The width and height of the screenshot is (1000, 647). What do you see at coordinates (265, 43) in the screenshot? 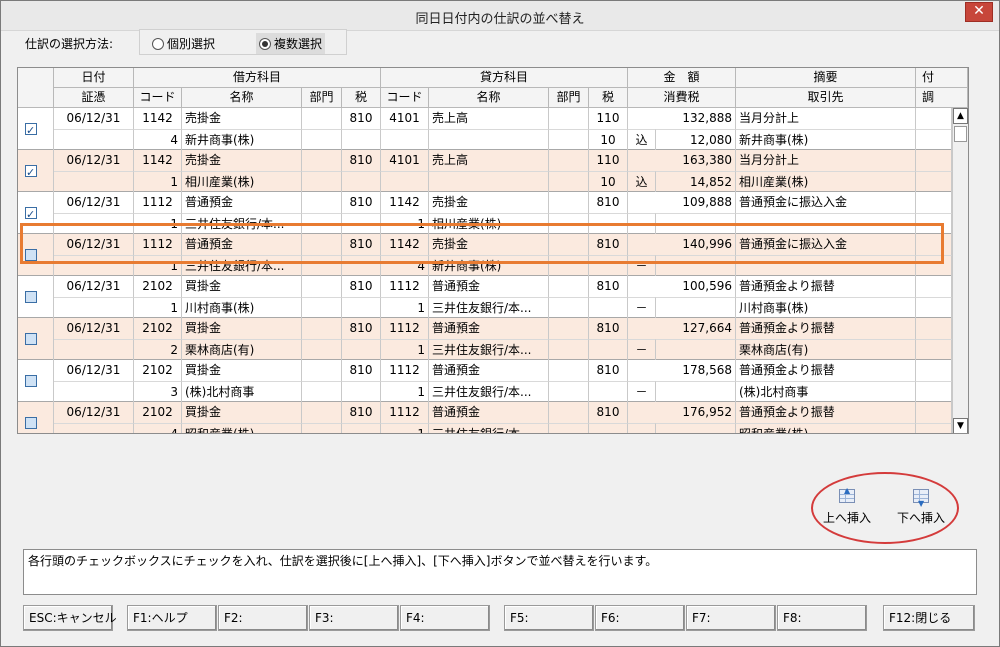
I see `radio-multiple-dot` at bounding box center [265, 43].